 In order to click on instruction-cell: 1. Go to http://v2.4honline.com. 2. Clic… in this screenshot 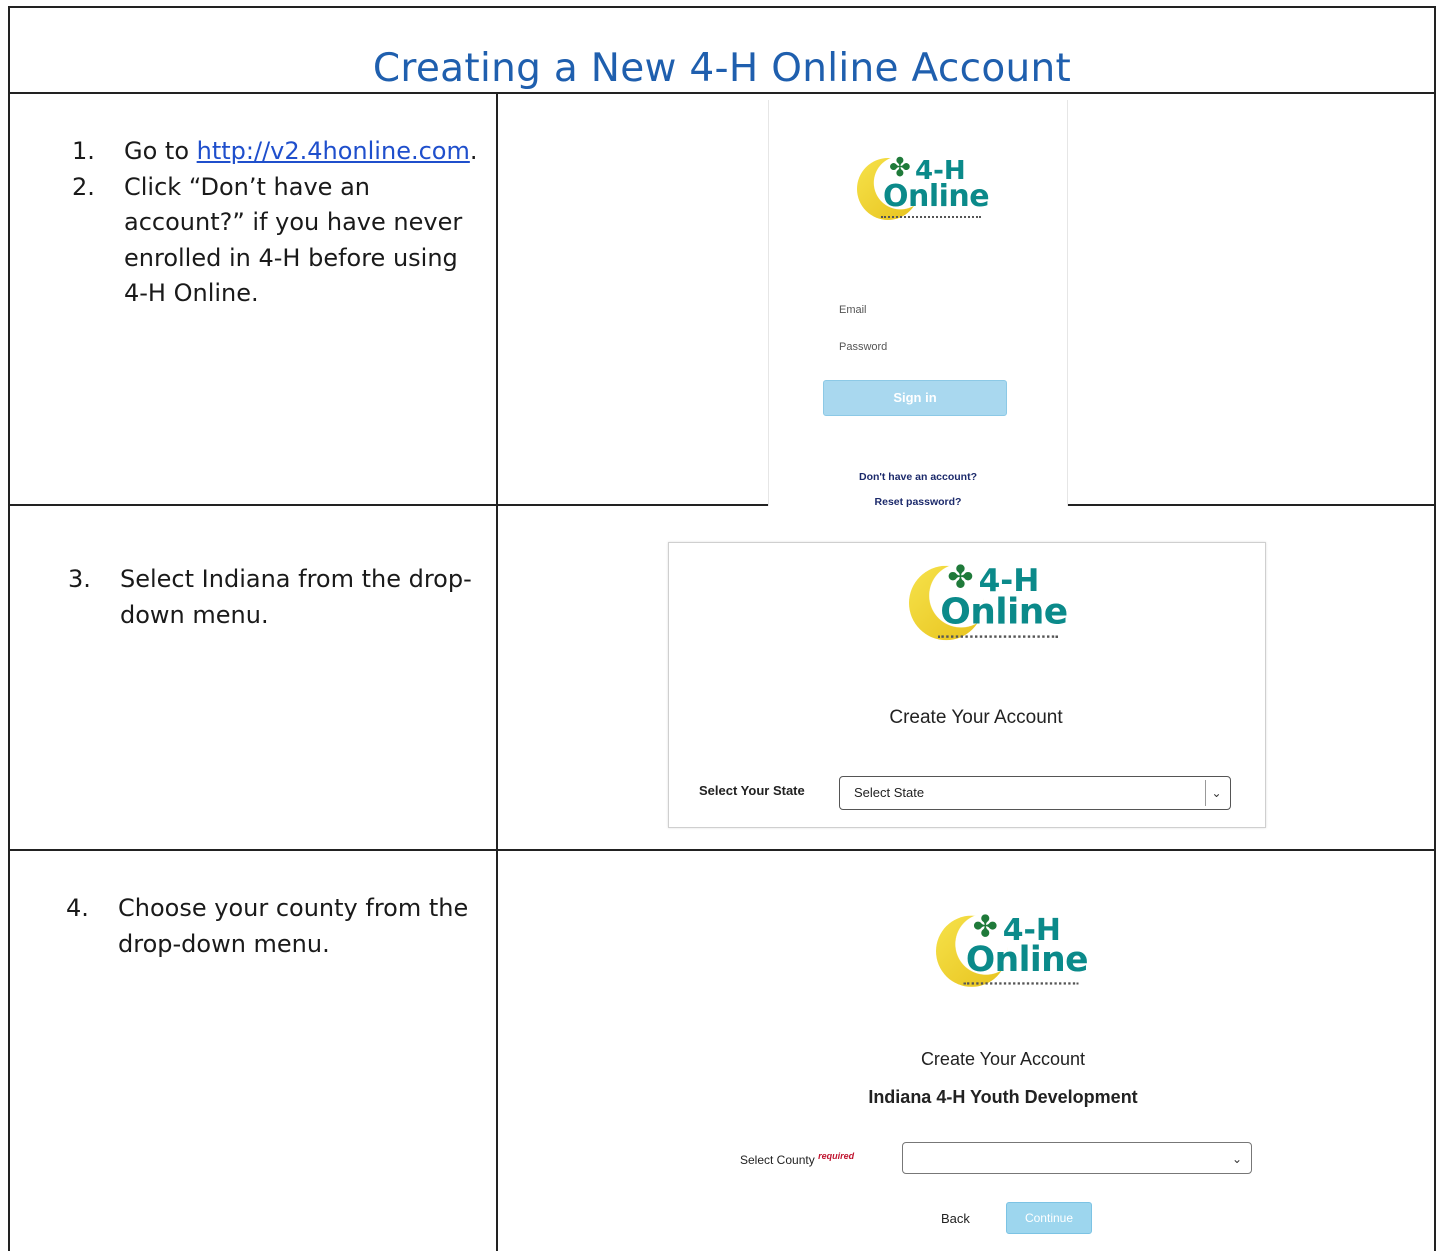, I will do `click(254, 299)`.